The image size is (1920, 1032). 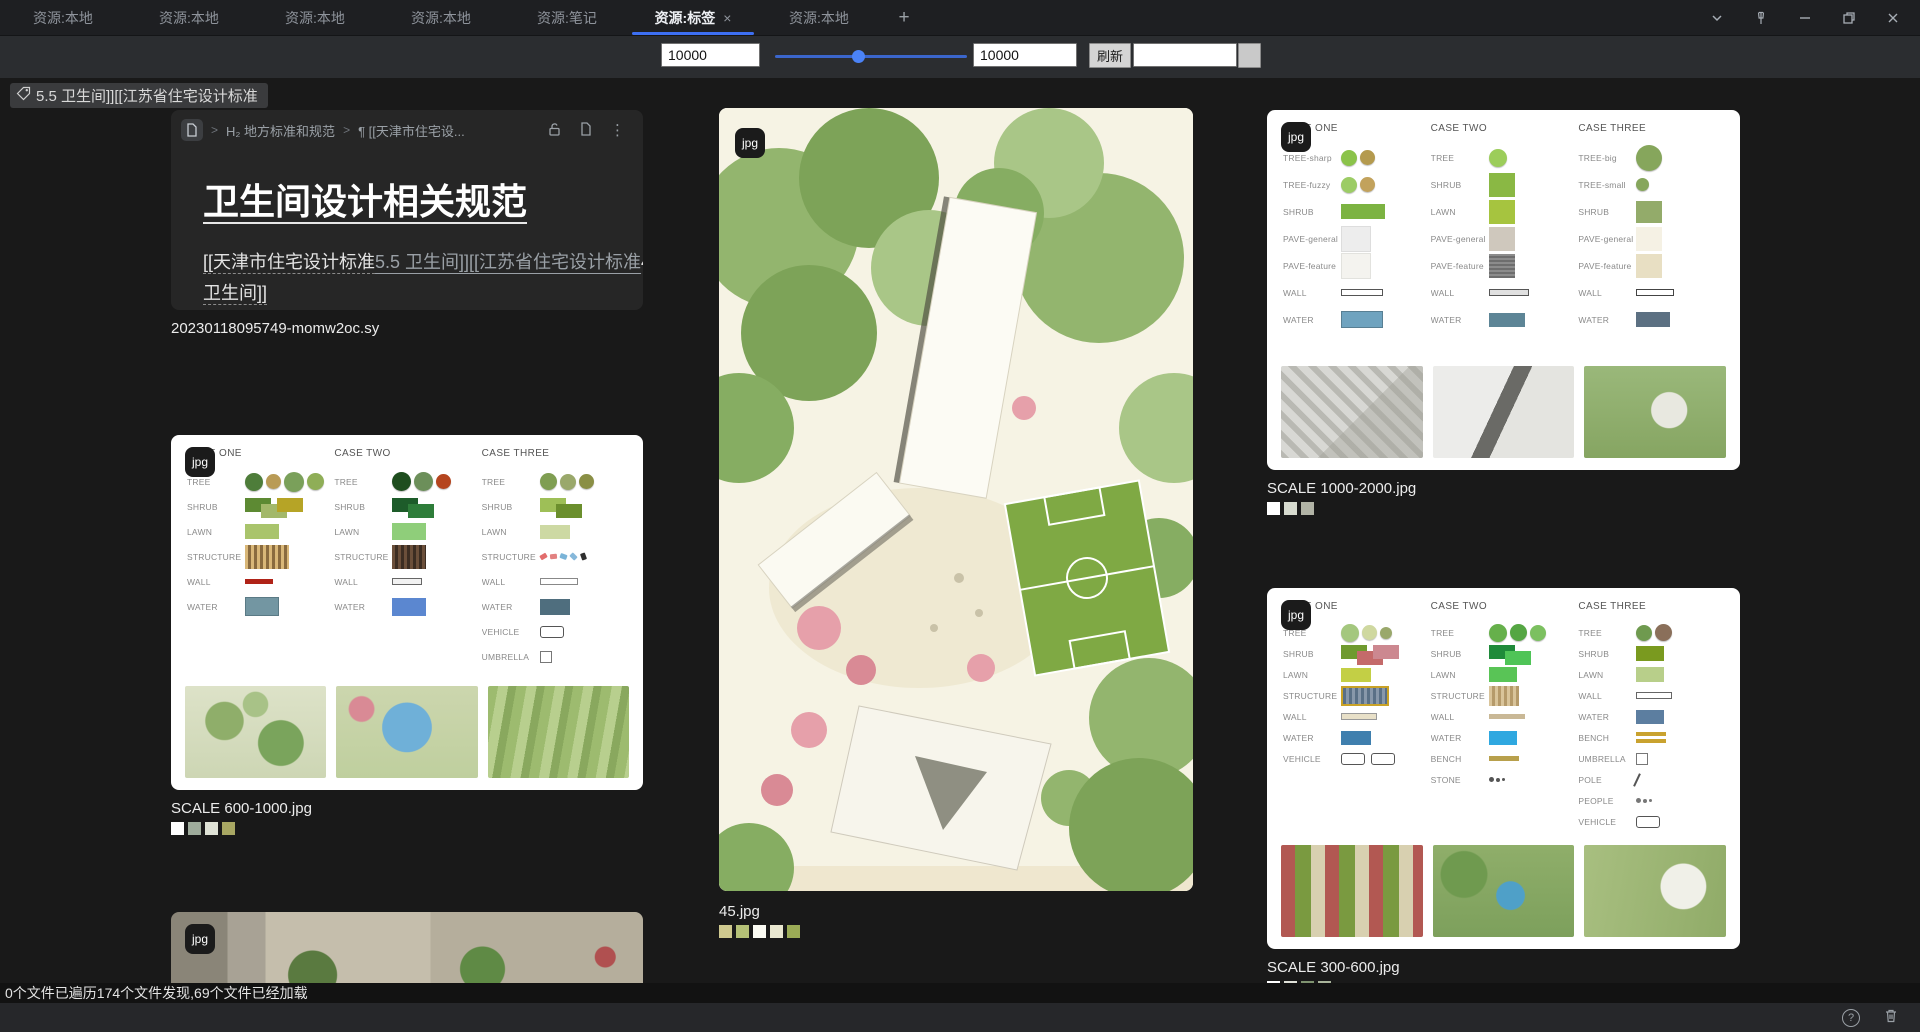 What do you see at coordinates (1761, 18) in the screenshot?
I see `pin-icon` at bounding box center [1761, 18].